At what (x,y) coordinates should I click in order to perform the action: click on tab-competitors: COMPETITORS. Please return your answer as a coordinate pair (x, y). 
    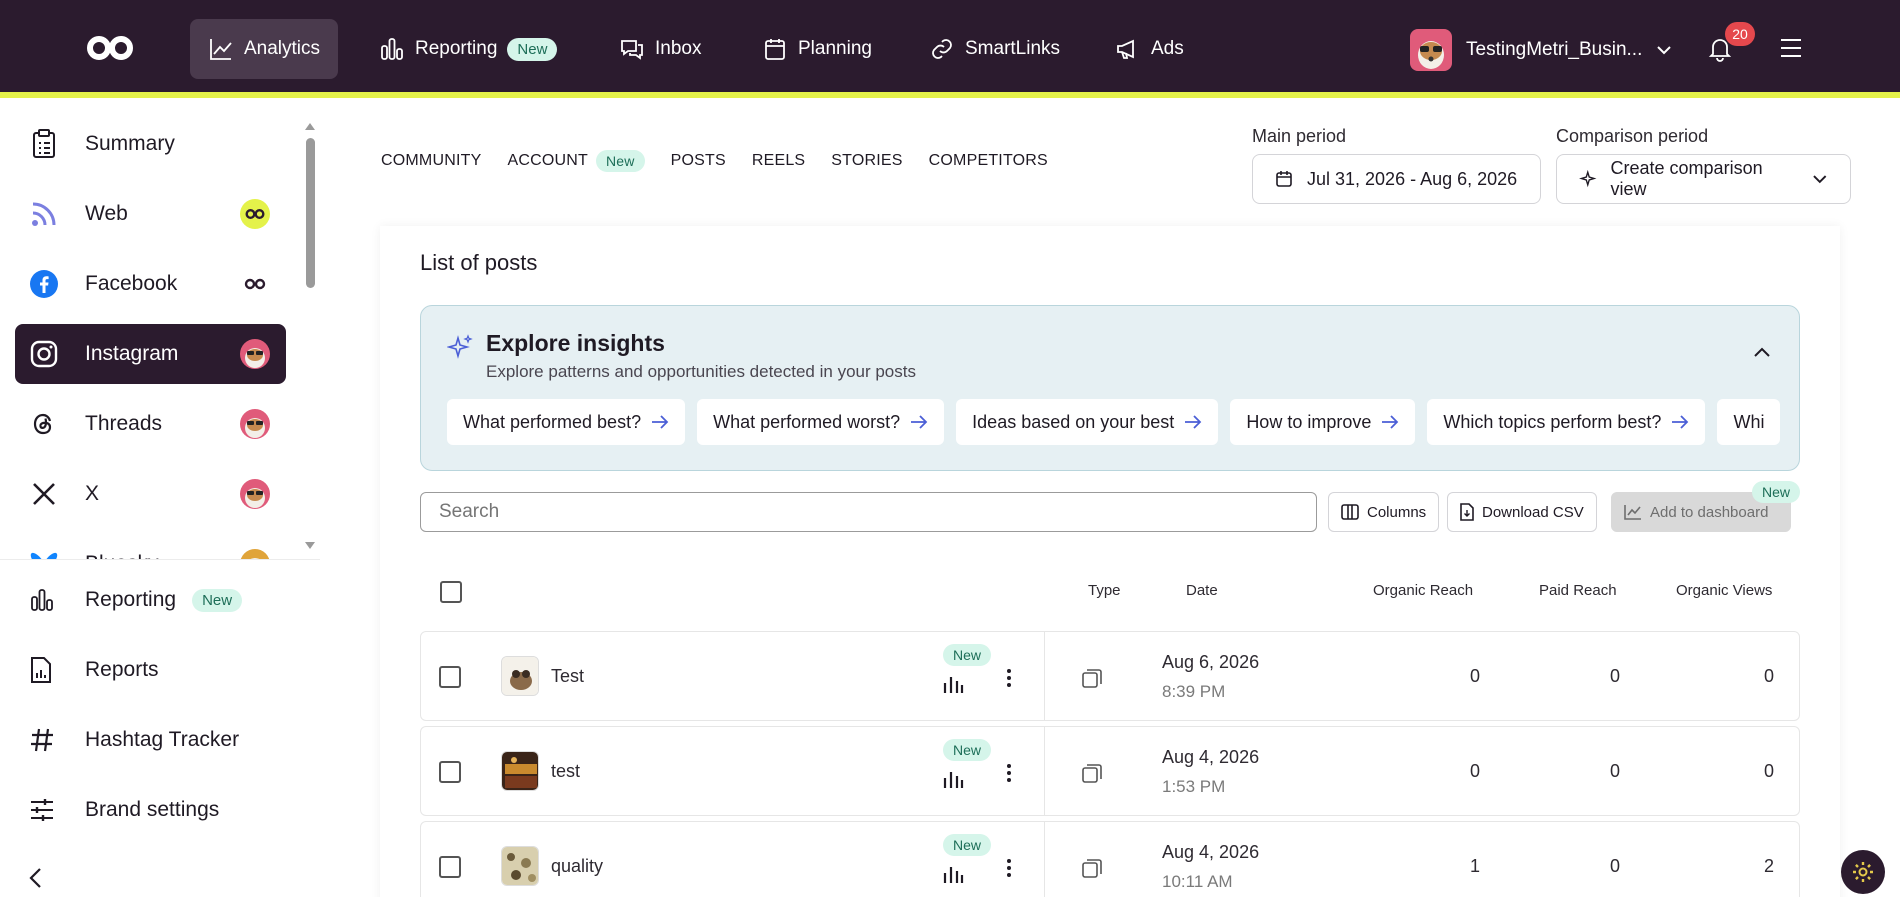
    Looking at the image, I should click on (988, 161).